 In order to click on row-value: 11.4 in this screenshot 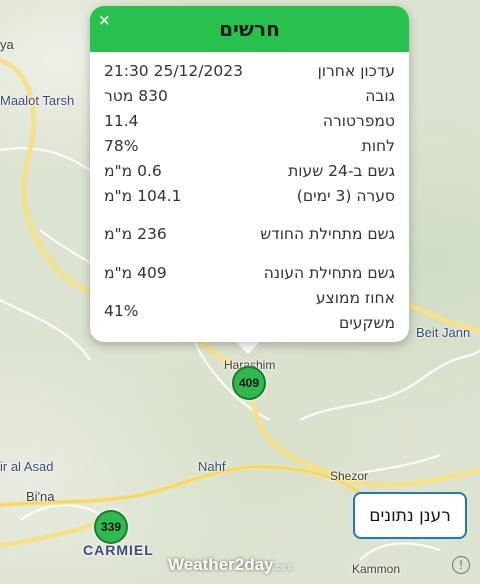, I will do `click(121, 120)`.